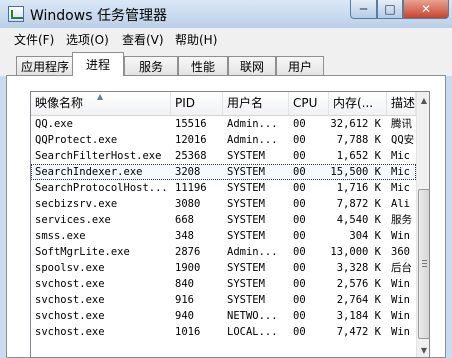 The image size is (452, 358). Describe the element at coordinates (300, 65) in the screenshot. I see `tab-users: 用户` at that location.